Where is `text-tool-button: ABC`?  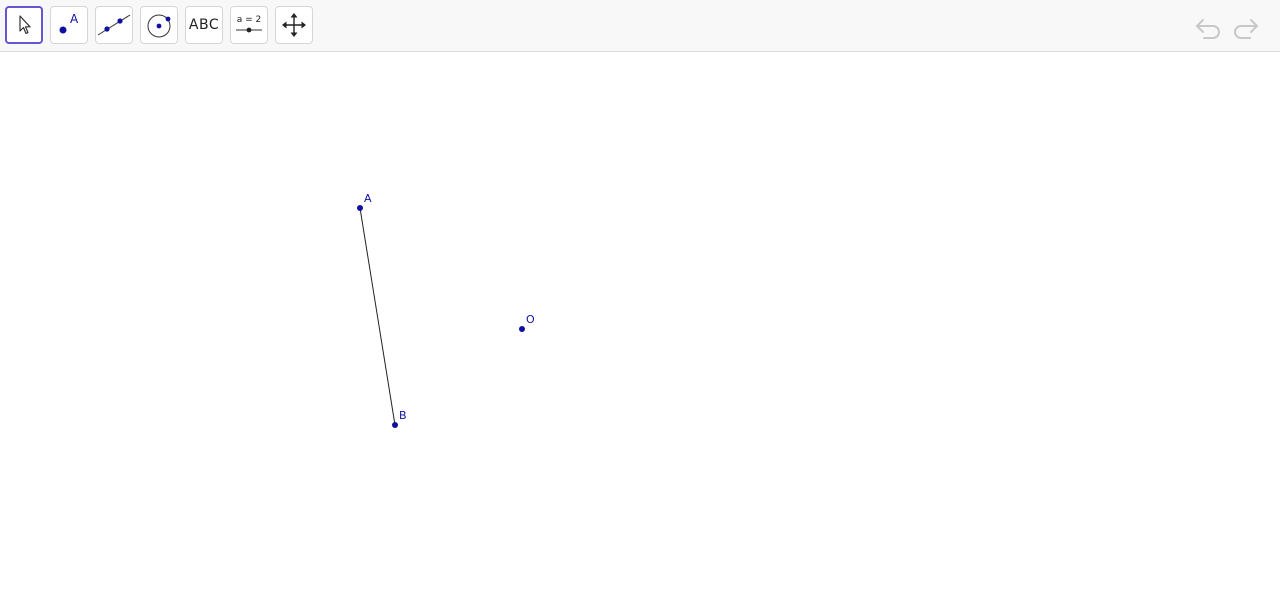
text-tool-button: ABC is located at coordinates (204, 25).